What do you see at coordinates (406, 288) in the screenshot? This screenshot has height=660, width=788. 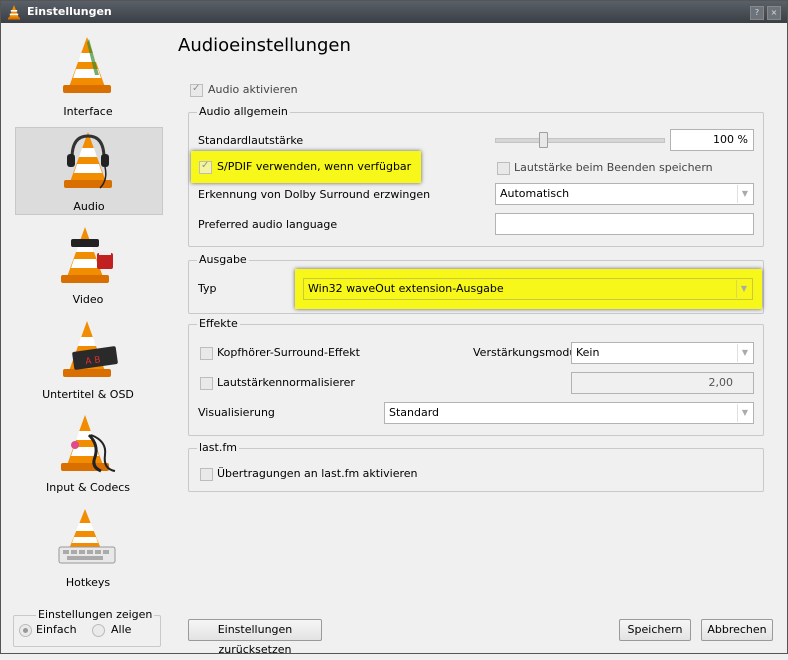 I see `output-type-value: Win32 waveOut extension-Ausgabe` at bounding box center [406, 288].